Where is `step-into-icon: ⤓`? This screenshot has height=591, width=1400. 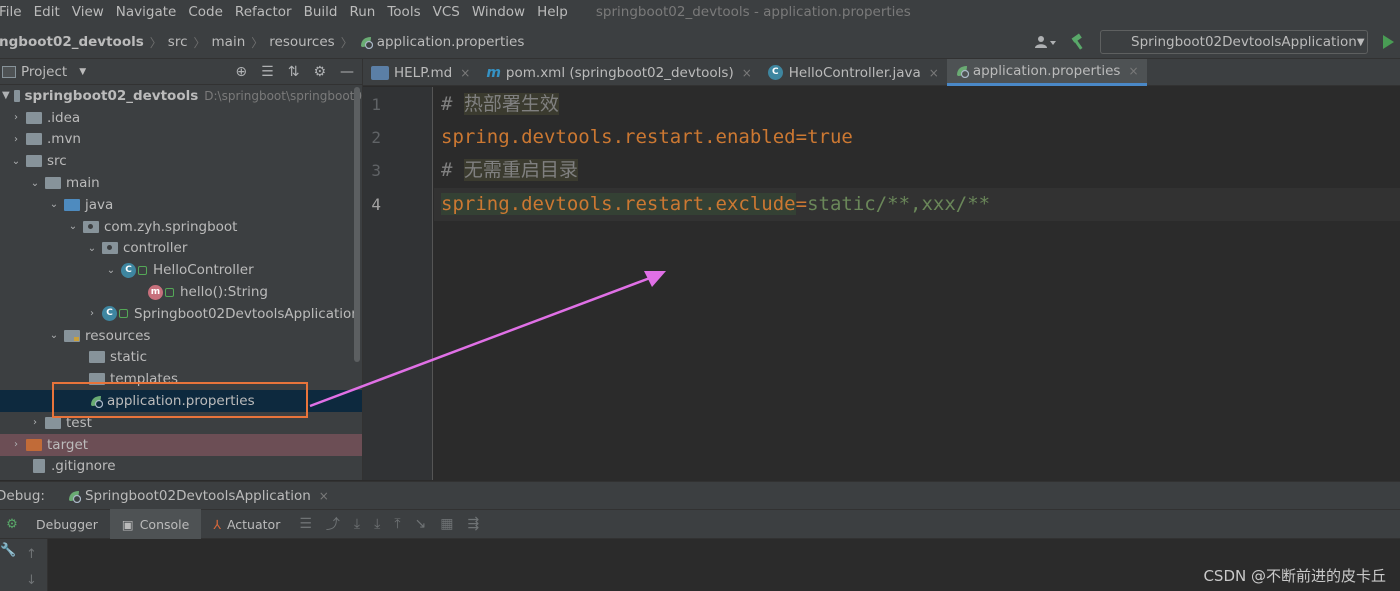 step-into-icon: ⤓ is located at coordinates (377, 524).